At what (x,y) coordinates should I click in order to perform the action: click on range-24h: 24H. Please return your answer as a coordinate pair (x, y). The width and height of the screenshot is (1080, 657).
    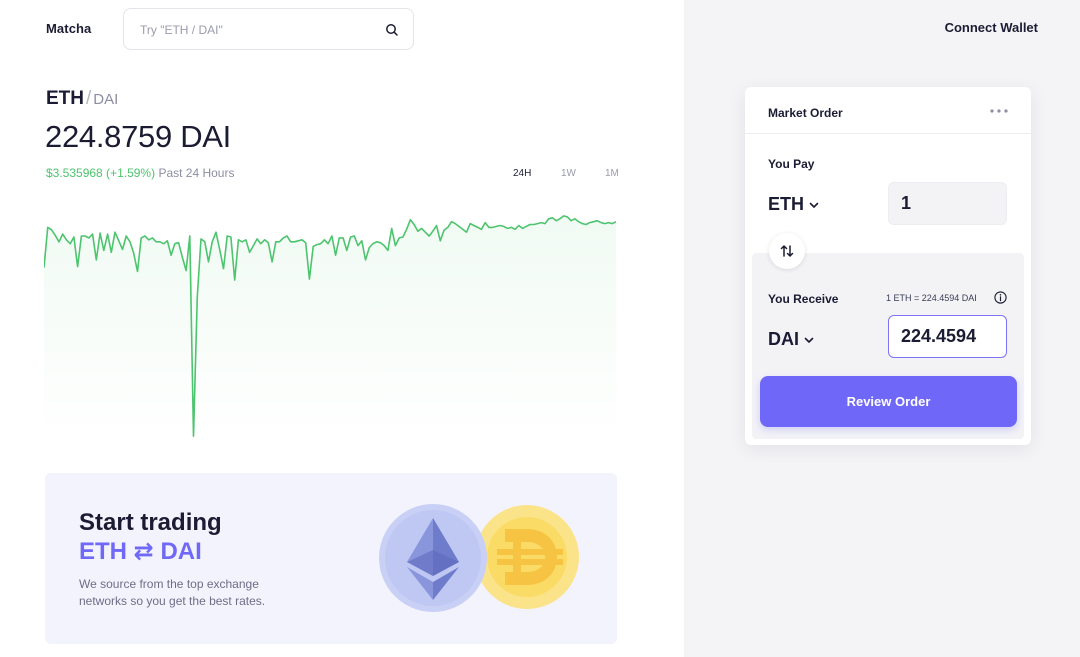
    Looking at the image, I should click on (522, 173).